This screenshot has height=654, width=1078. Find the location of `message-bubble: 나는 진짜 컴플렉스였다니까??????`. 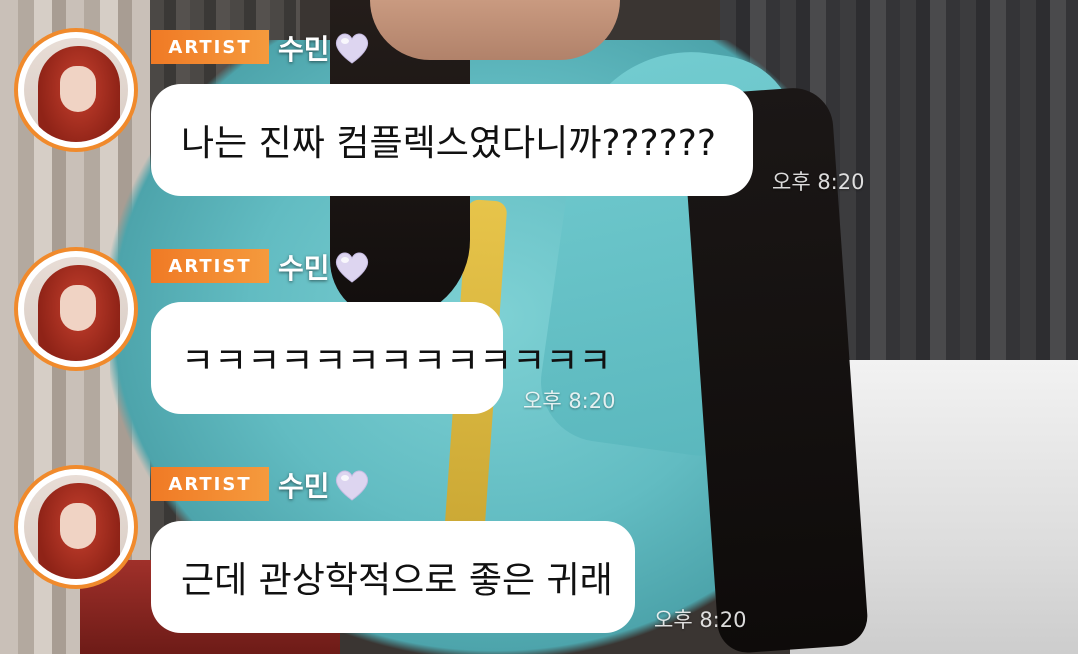

message-bubble: 나는 진짜 컴플렉스였다니까?????? is located at coordinates (452, 140).